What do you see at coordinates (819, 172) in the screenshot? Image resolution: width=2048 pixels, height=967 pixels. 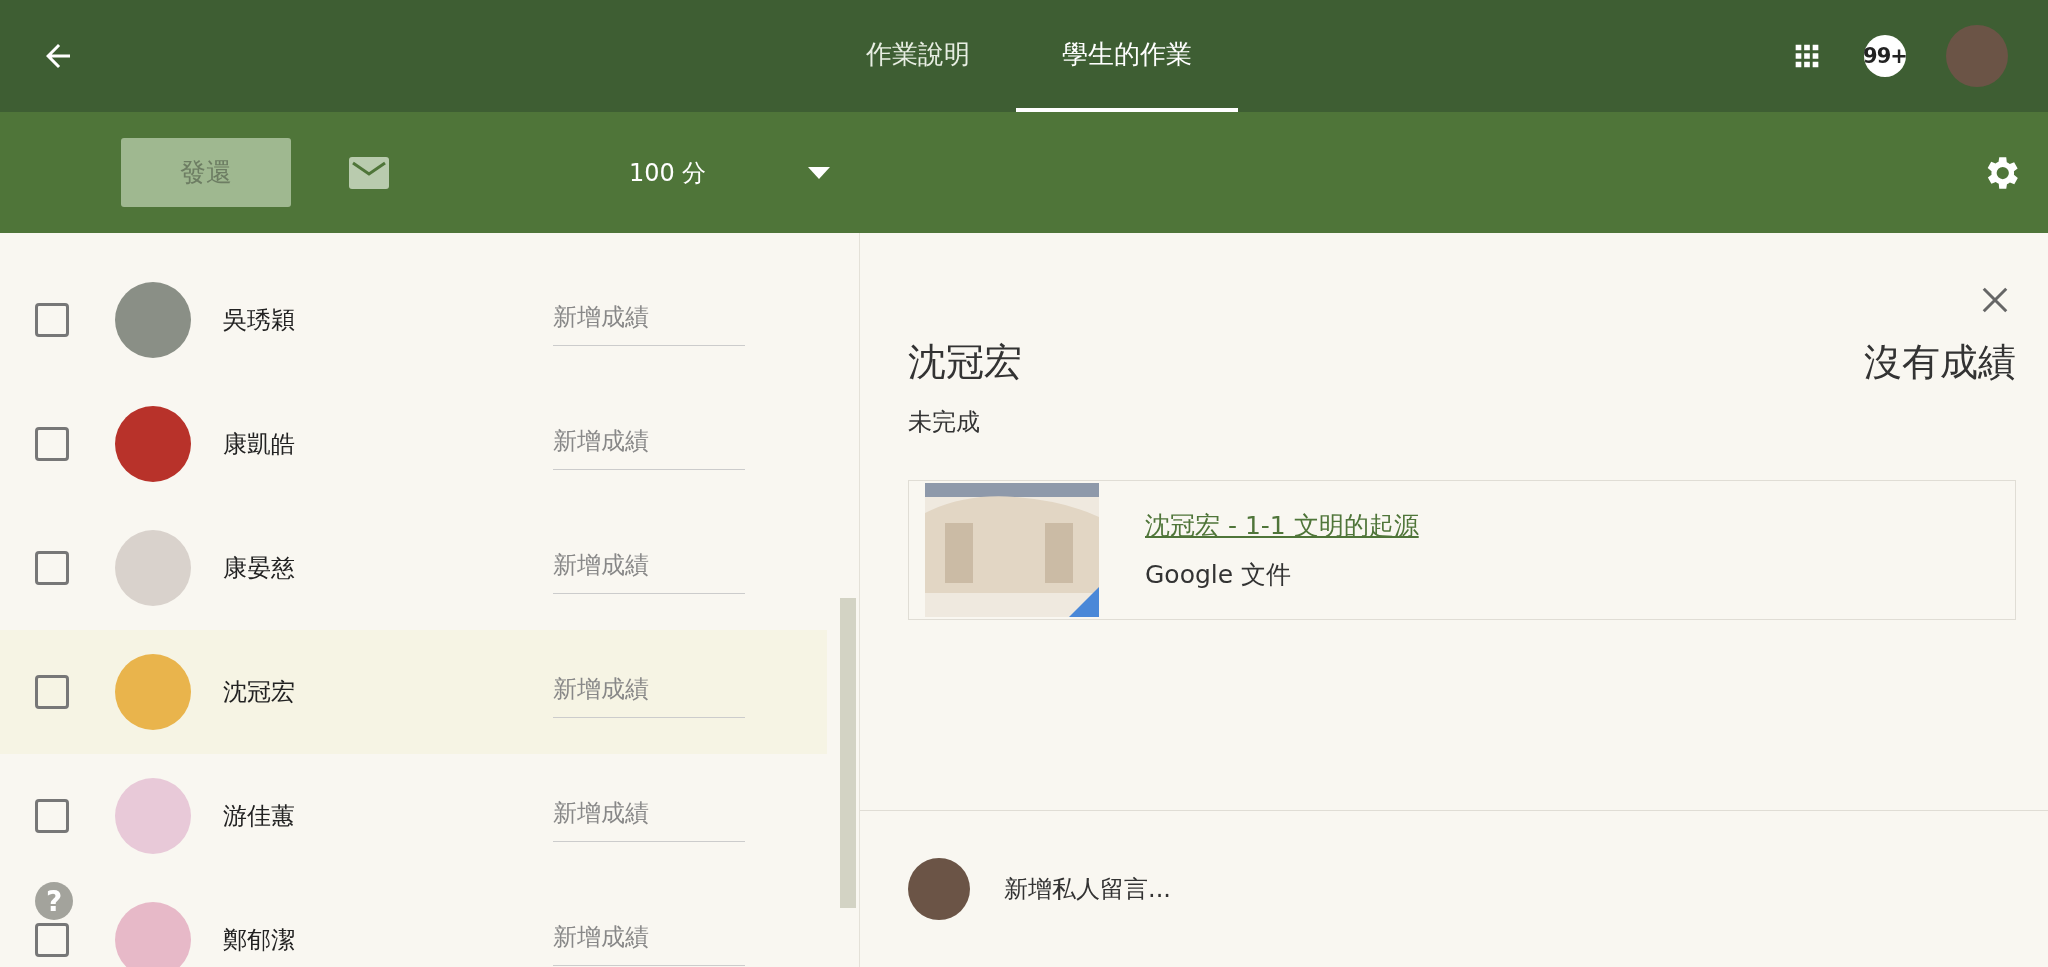 I see `caret-icon` at bounding box center [819, 172].